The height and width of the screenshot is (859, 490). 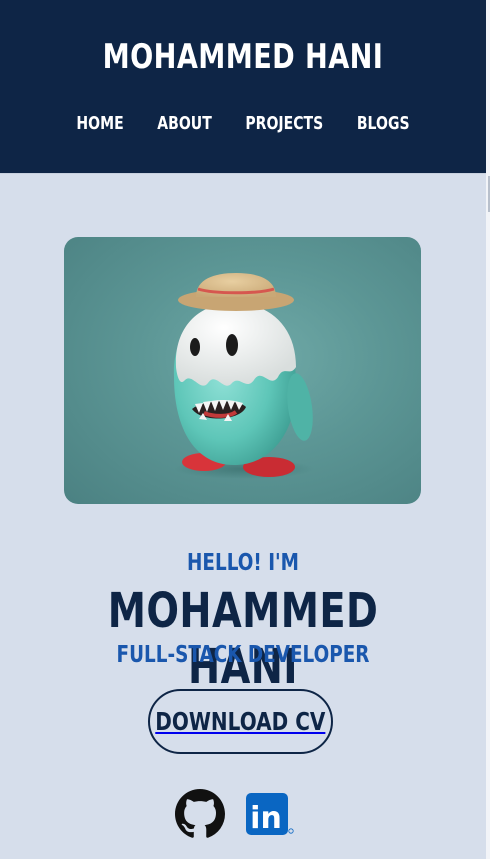 I want to click on download-cv-label: DOWNLOAD CV, so click(x=240, y=721).